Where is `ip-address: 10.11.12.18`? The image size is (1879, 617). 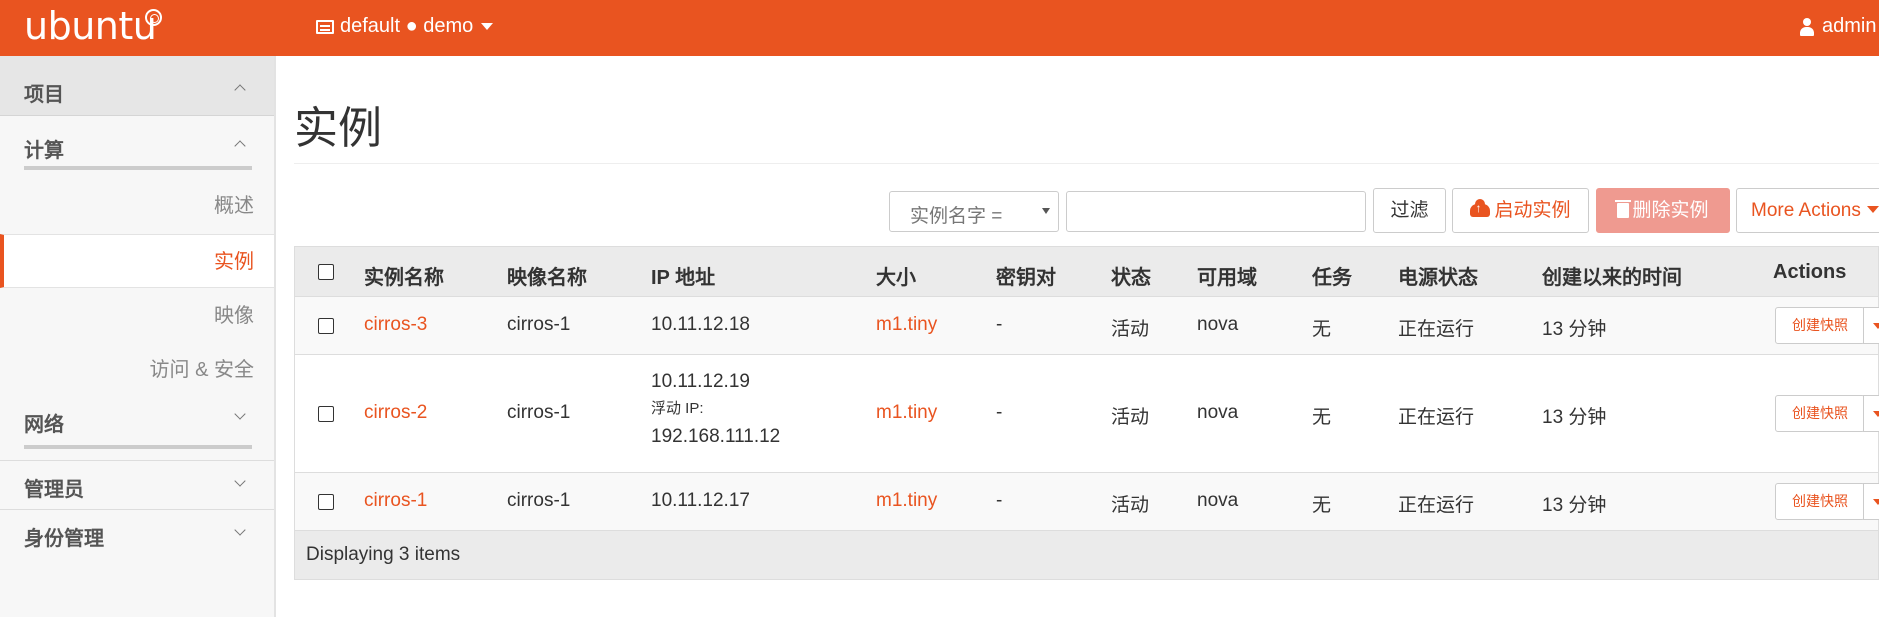 ip-address: 10.11.12.18 is located at coordinates (700, 324).